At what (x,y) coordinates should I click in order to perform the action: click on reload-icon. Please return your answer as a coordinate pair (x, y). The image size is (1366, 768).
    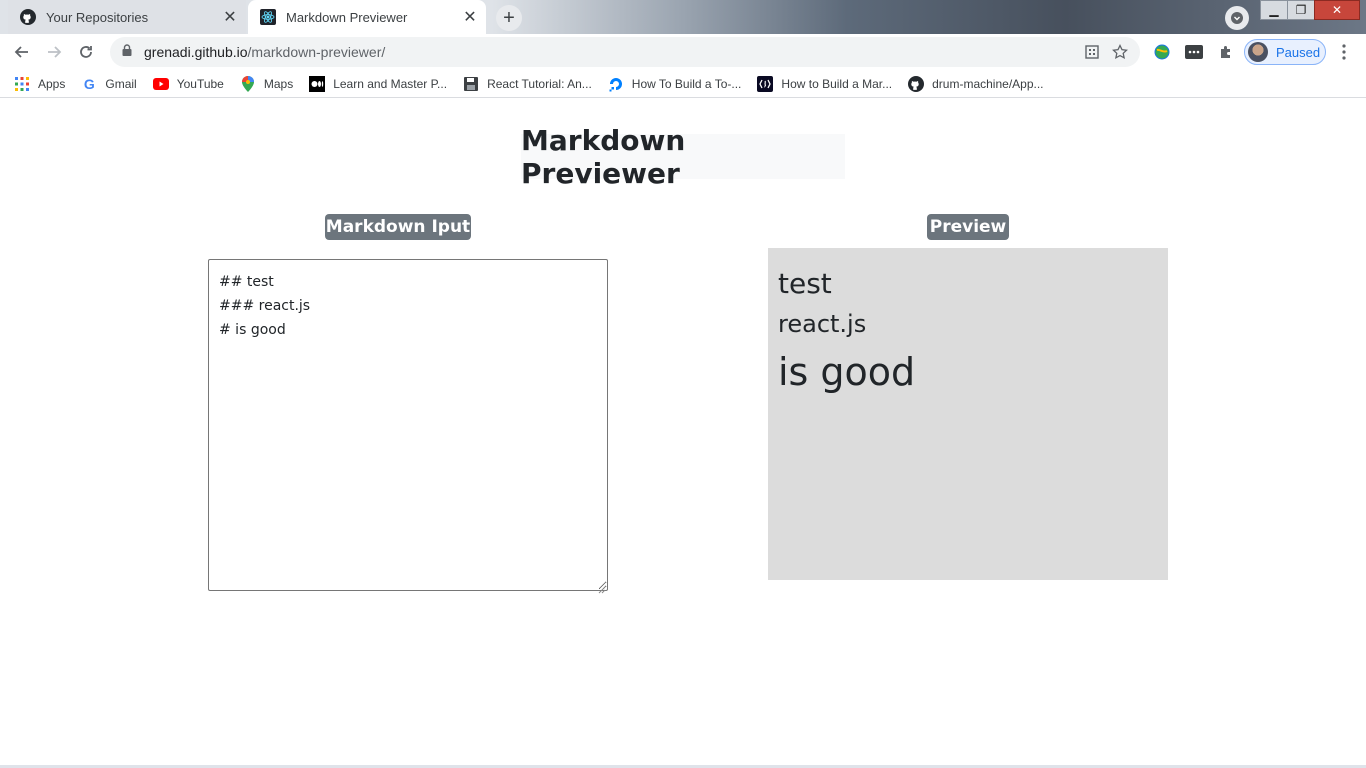
    Looking at the image, I should click on (86, 52).